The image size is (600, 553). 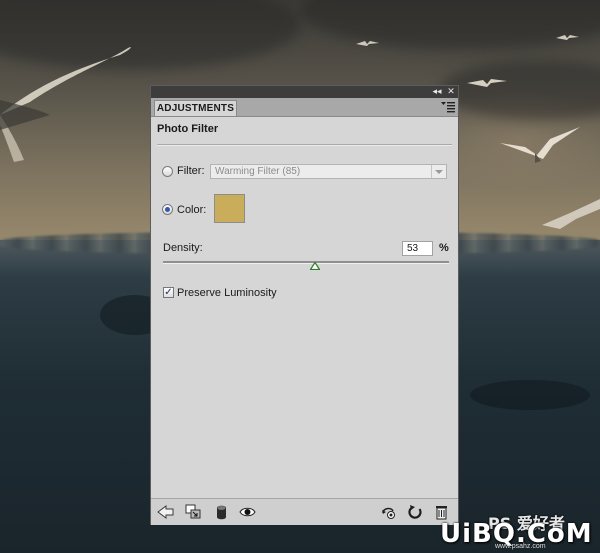 I want to click on clip-layer-icon, so click(x=193, y=512).